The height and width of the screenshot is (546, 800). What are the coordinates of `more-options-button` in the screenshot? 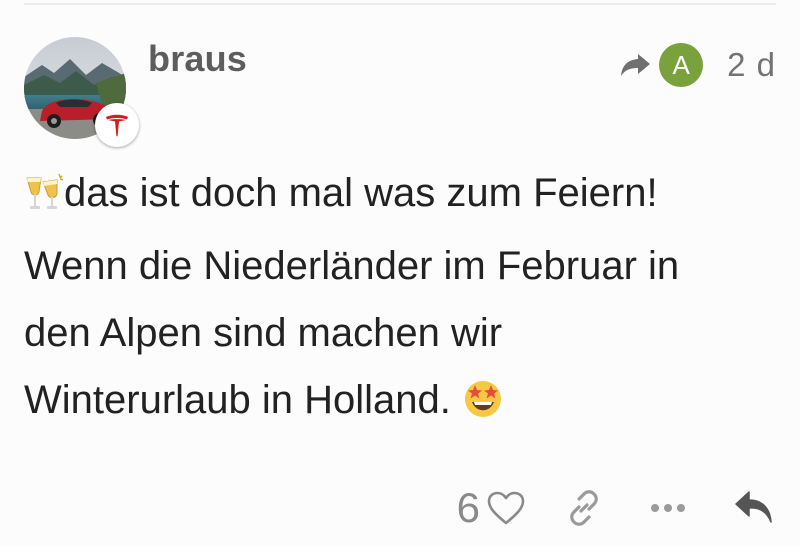 It's located at (668, 508).